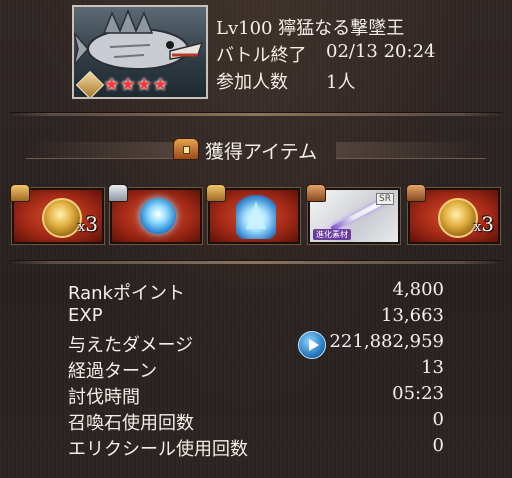  Describe the element at coordinates (186, 149) in the screenshot. I see `treasure-chest-icon` at that location.